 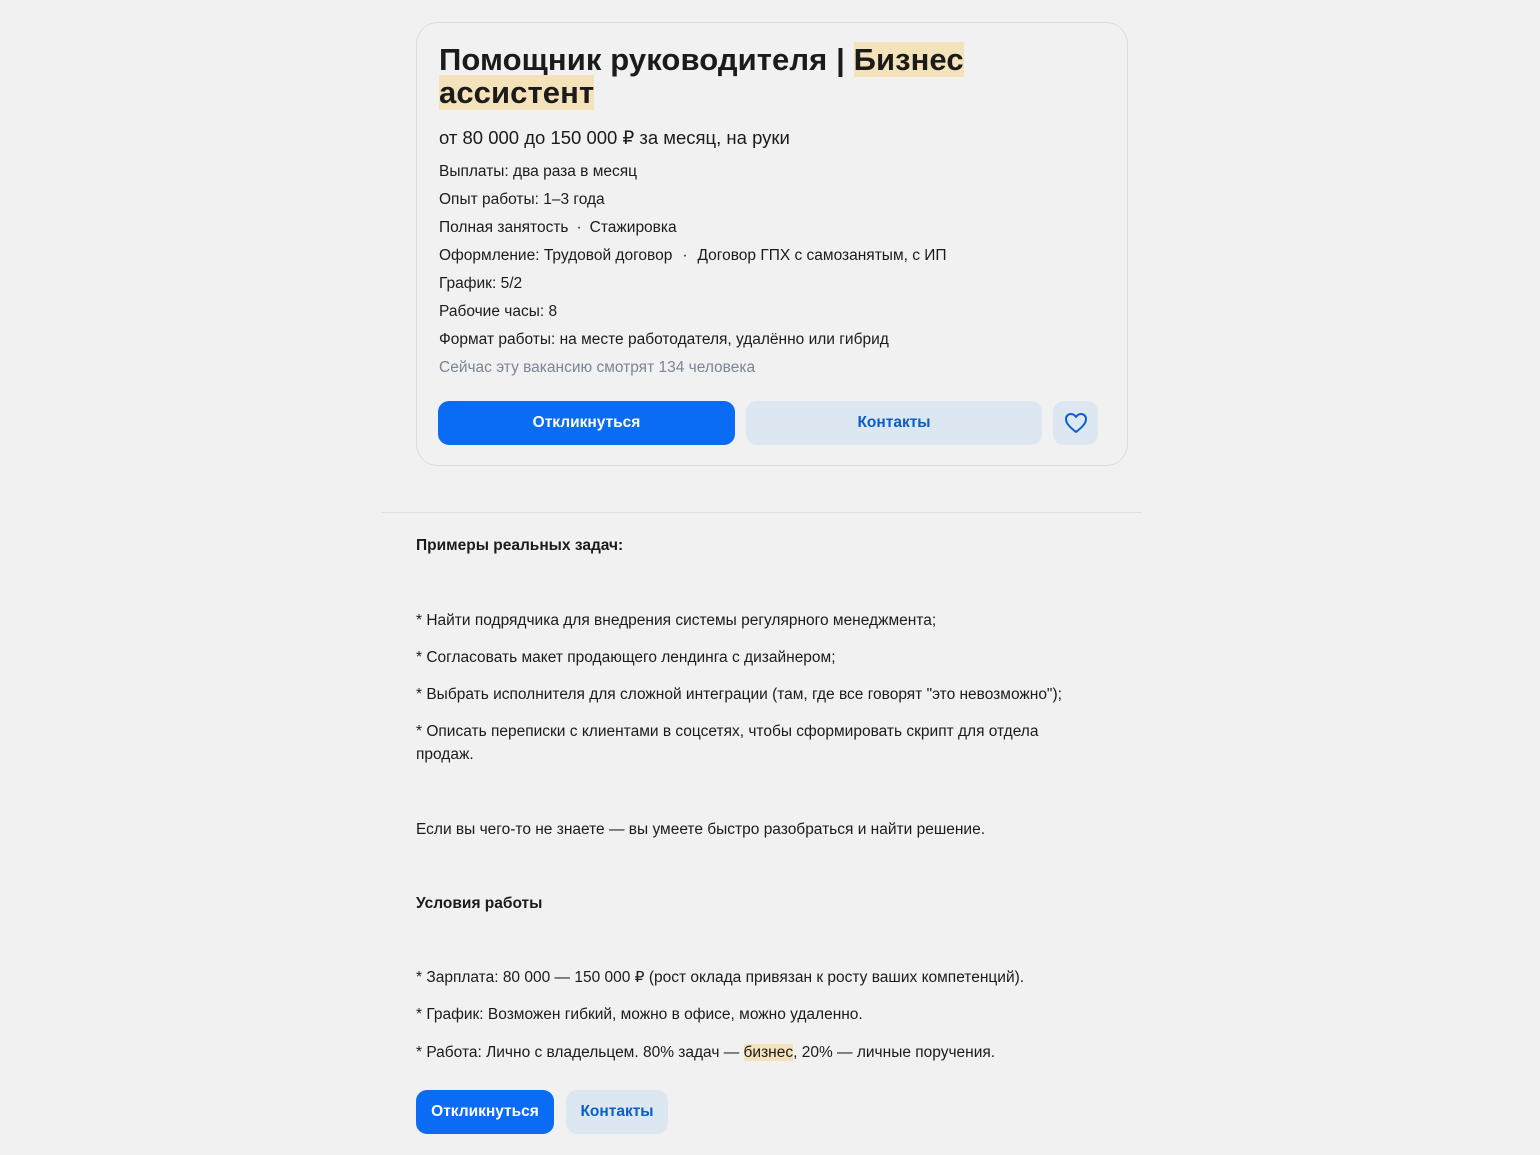 I want to click on employment-type: Полная занятость, so click(x=504, y=227).